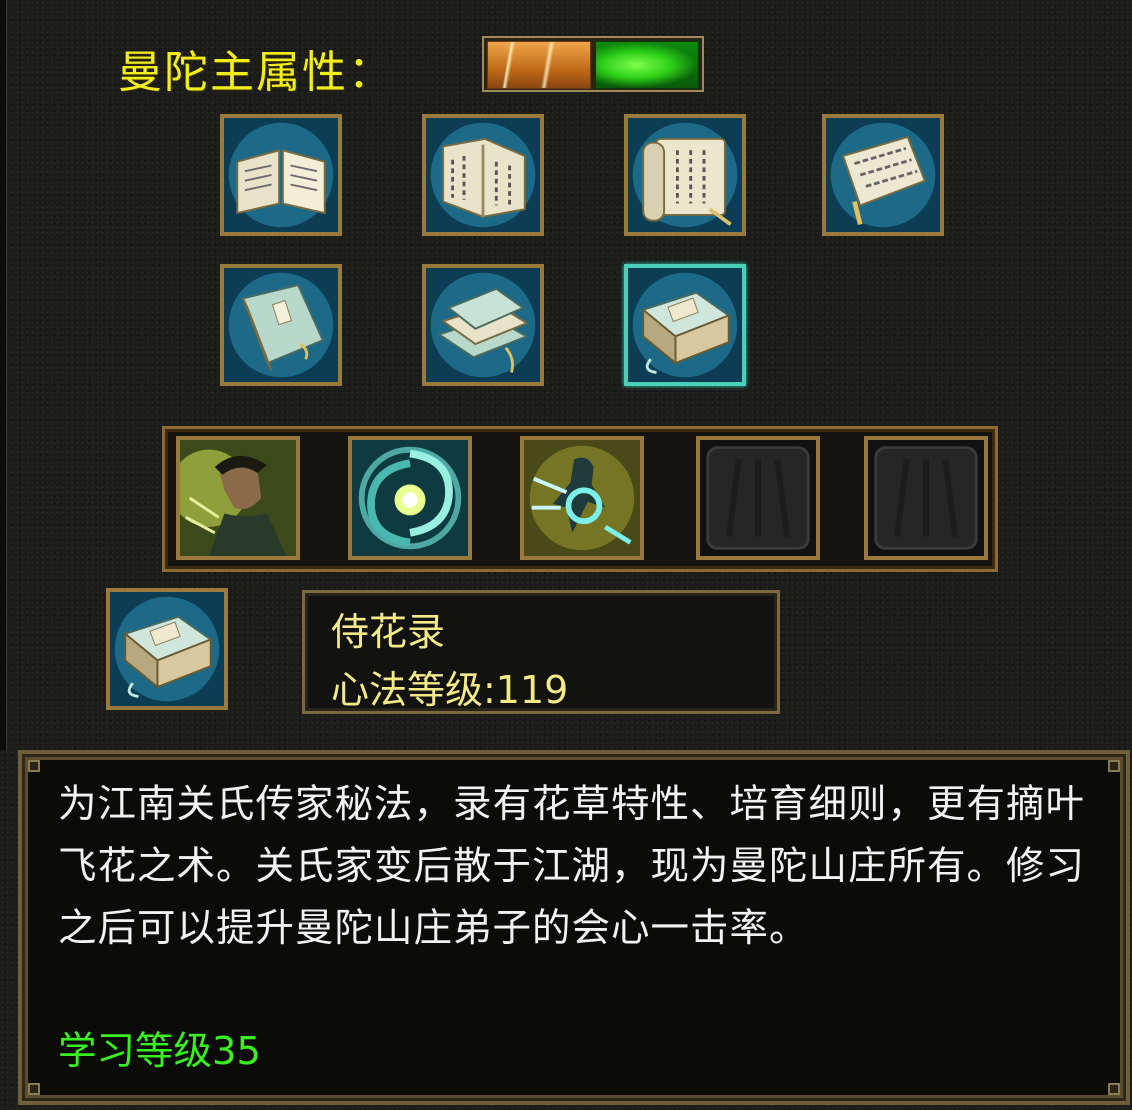 This screenshot has width=1132, height=1110. I want to click on green-attribute-icon, so click(647, 65).